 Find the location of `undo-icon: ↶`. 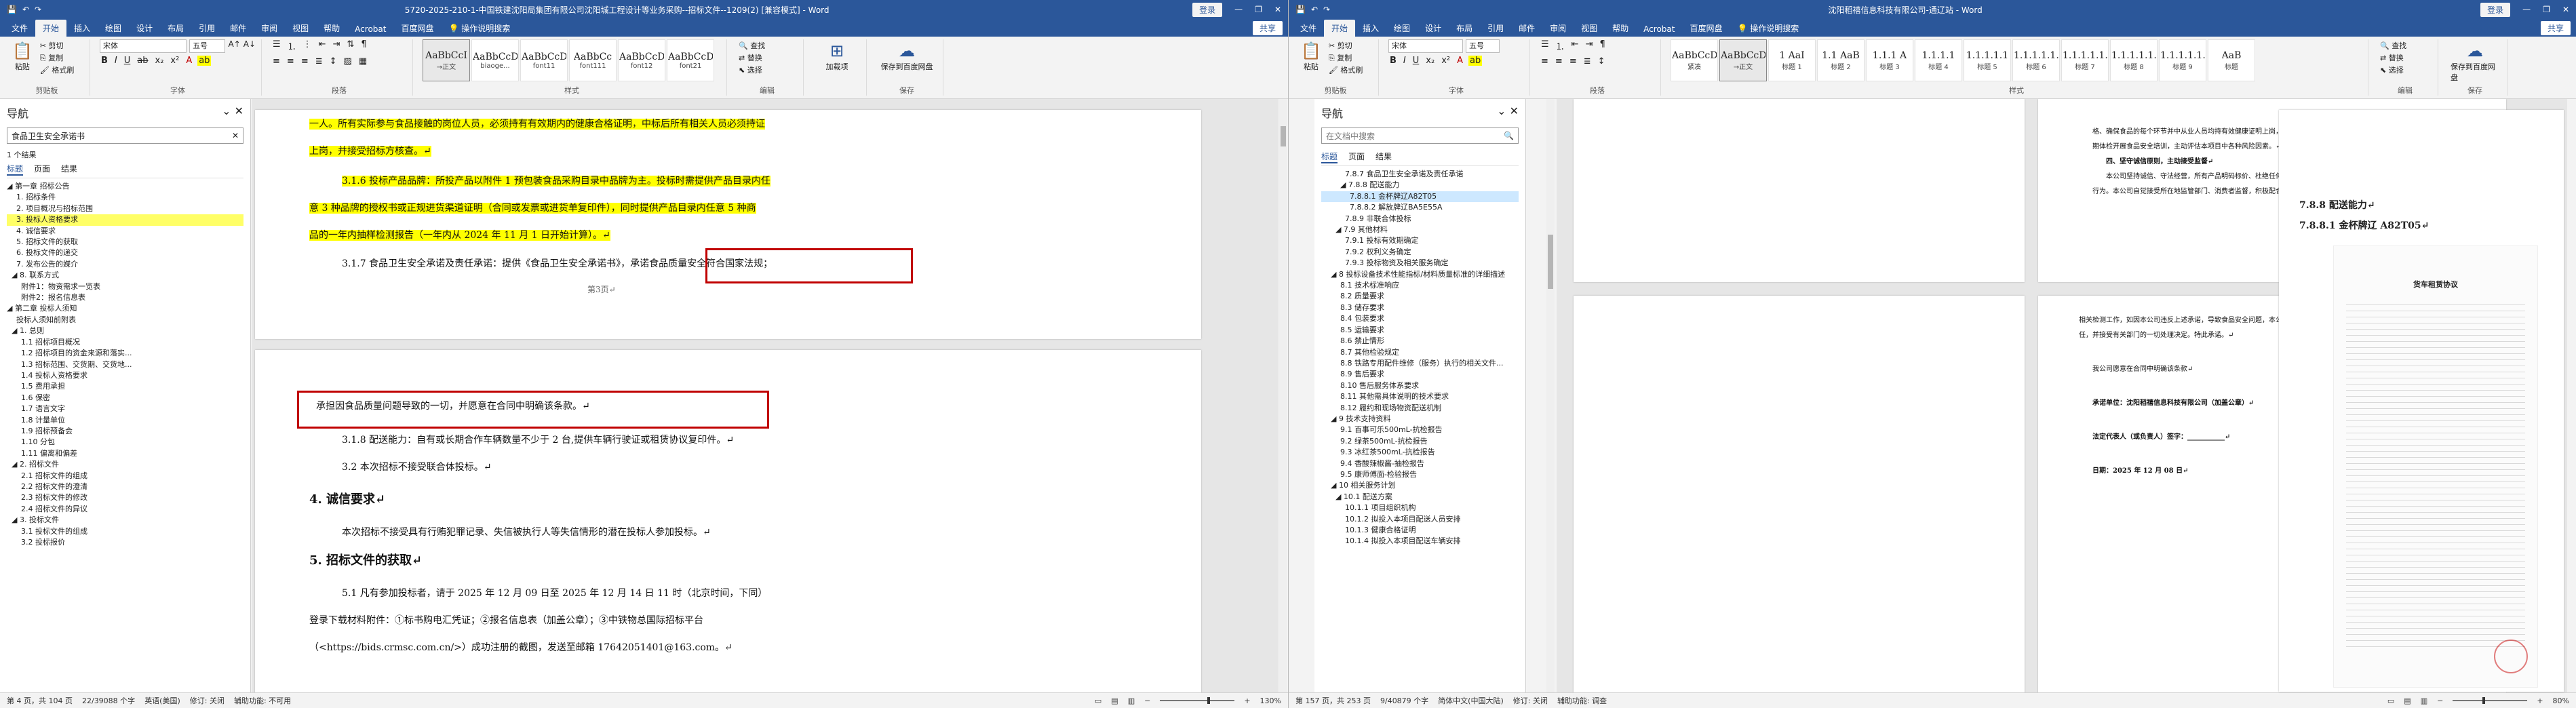

undo-icon: ↶ is located at coordinates (25, 9).